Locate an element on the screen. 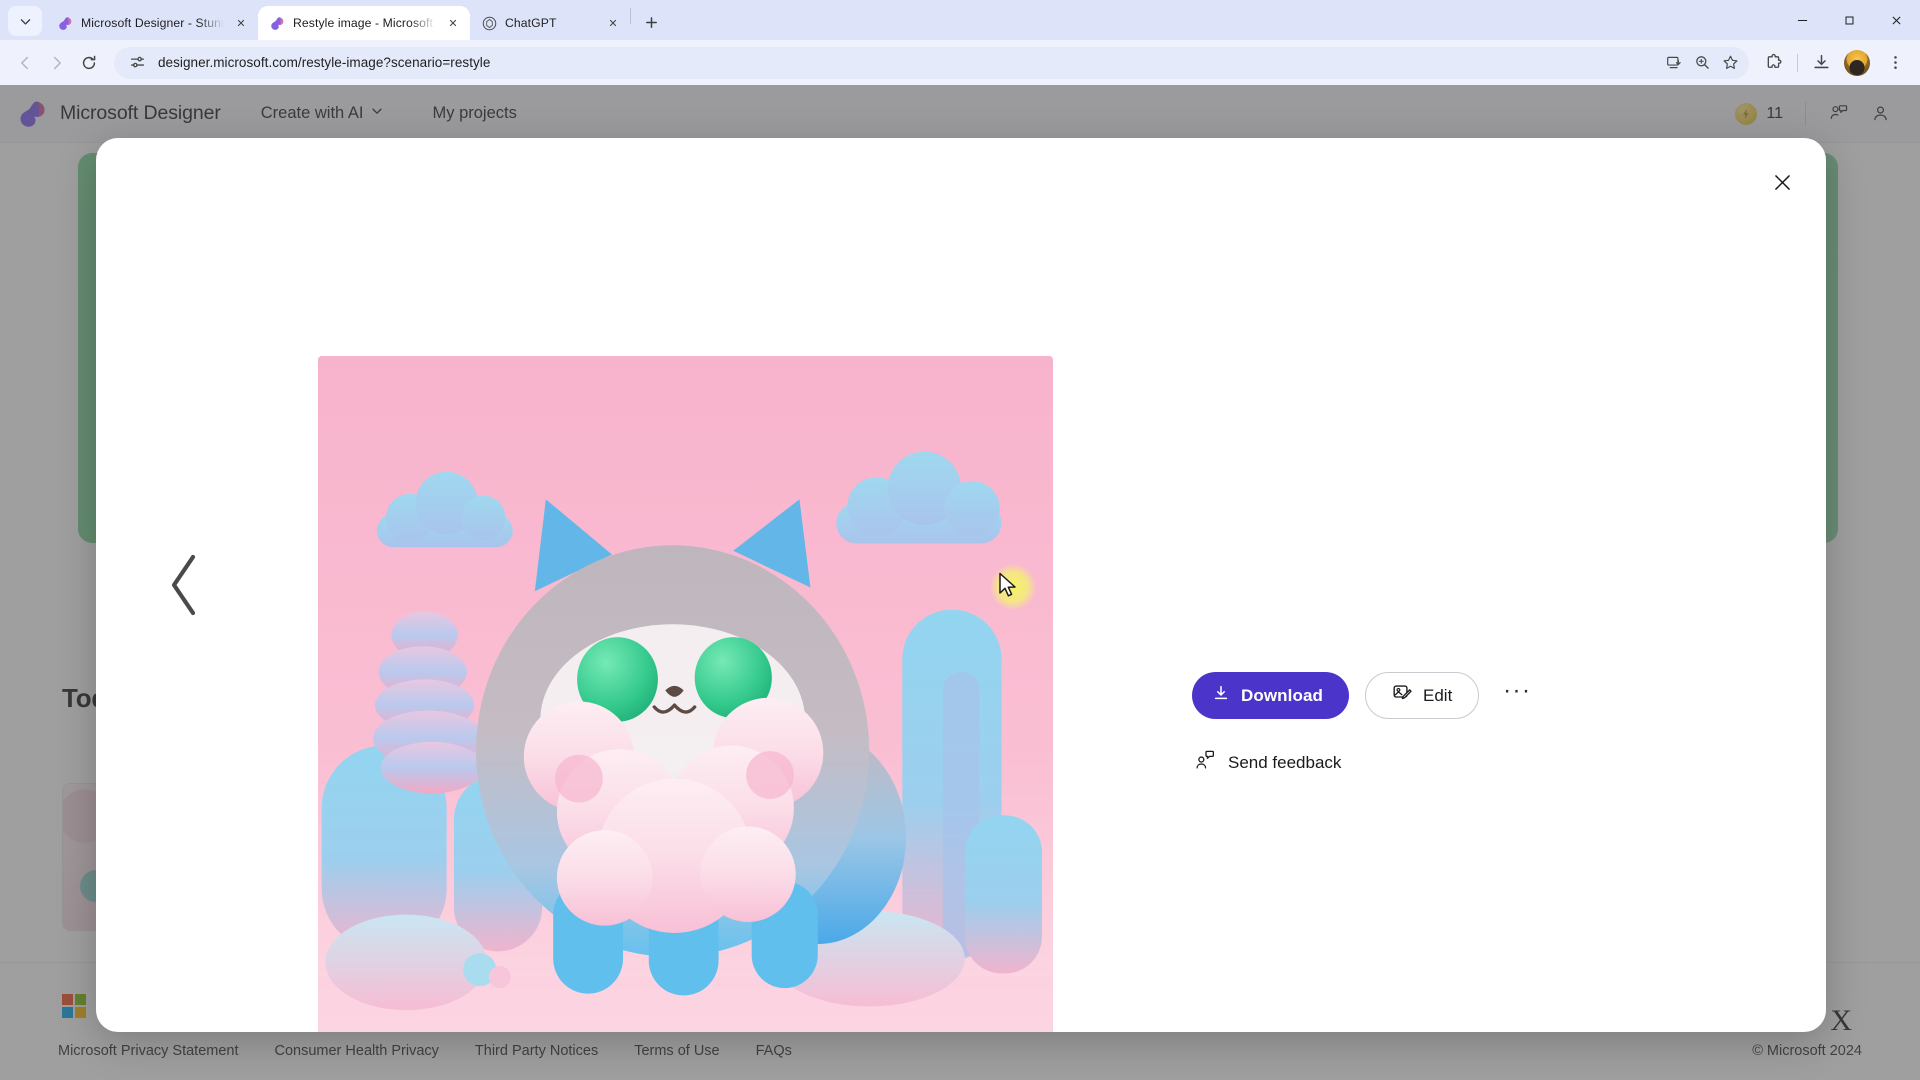 The image size is (1920, 1080). zoom-icon is located at coordinates (1702, 63).